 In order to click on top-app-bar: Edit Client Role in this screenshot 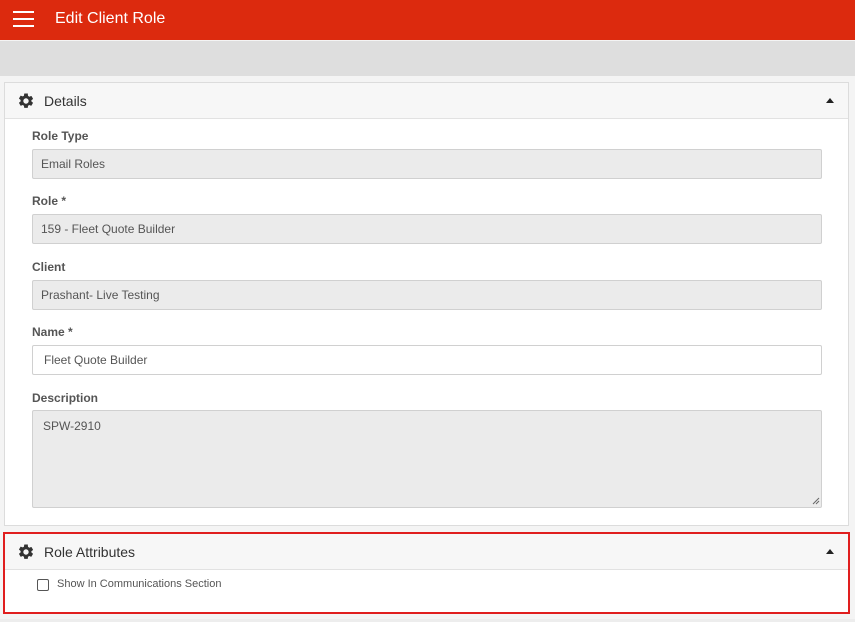, I will do `click(427, 20)`.